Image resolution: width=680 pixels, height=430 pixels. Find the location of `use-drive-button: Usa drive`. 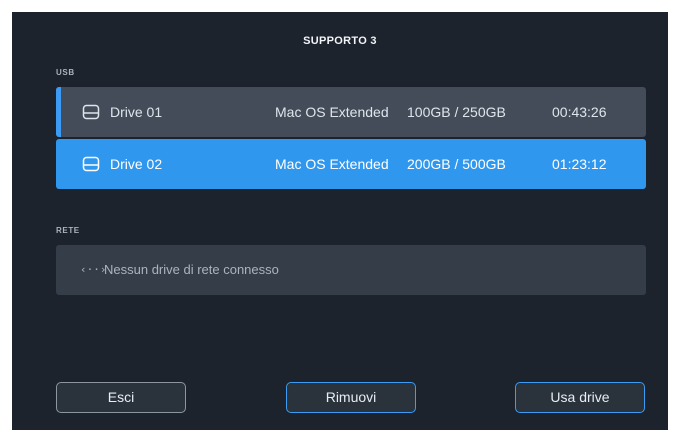

use-drive-button: Usa drive is located at coordinates (580, 397).